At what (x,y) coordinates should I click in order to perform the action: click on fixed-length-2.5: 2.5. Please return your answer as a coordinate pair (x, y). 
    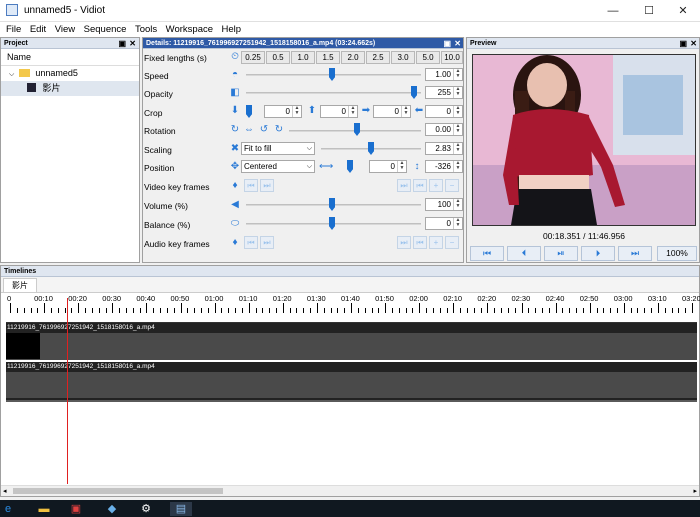
    Looking at the image, I should click on (378, 57).